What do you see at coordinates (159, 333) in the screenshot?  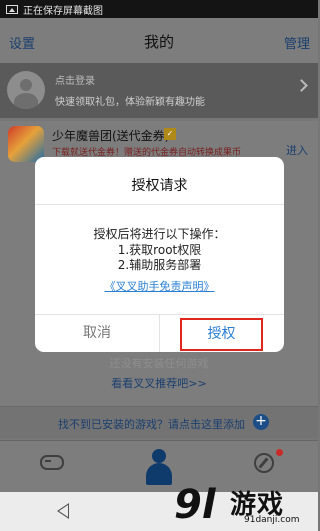 I see `dialog-button-separator` at bounding box center [159, 333].